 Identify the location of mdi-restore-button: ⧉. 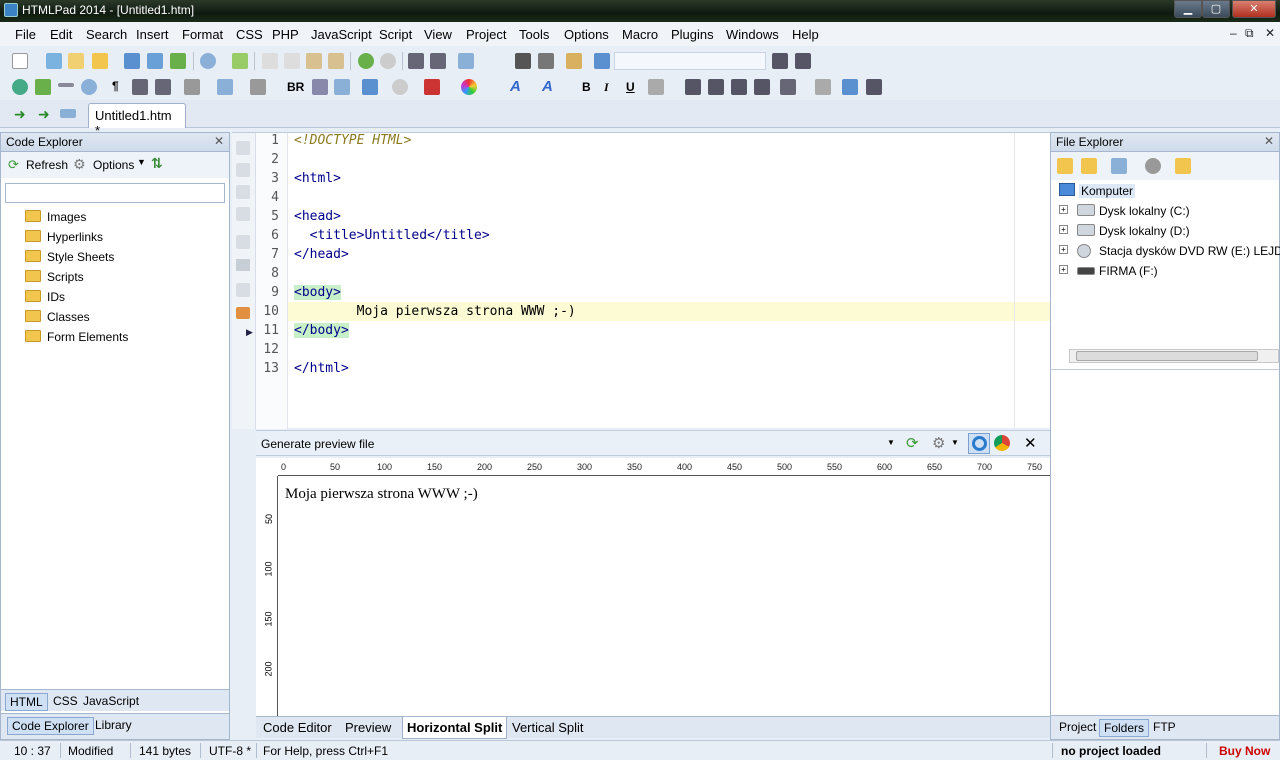
(1249, 33).